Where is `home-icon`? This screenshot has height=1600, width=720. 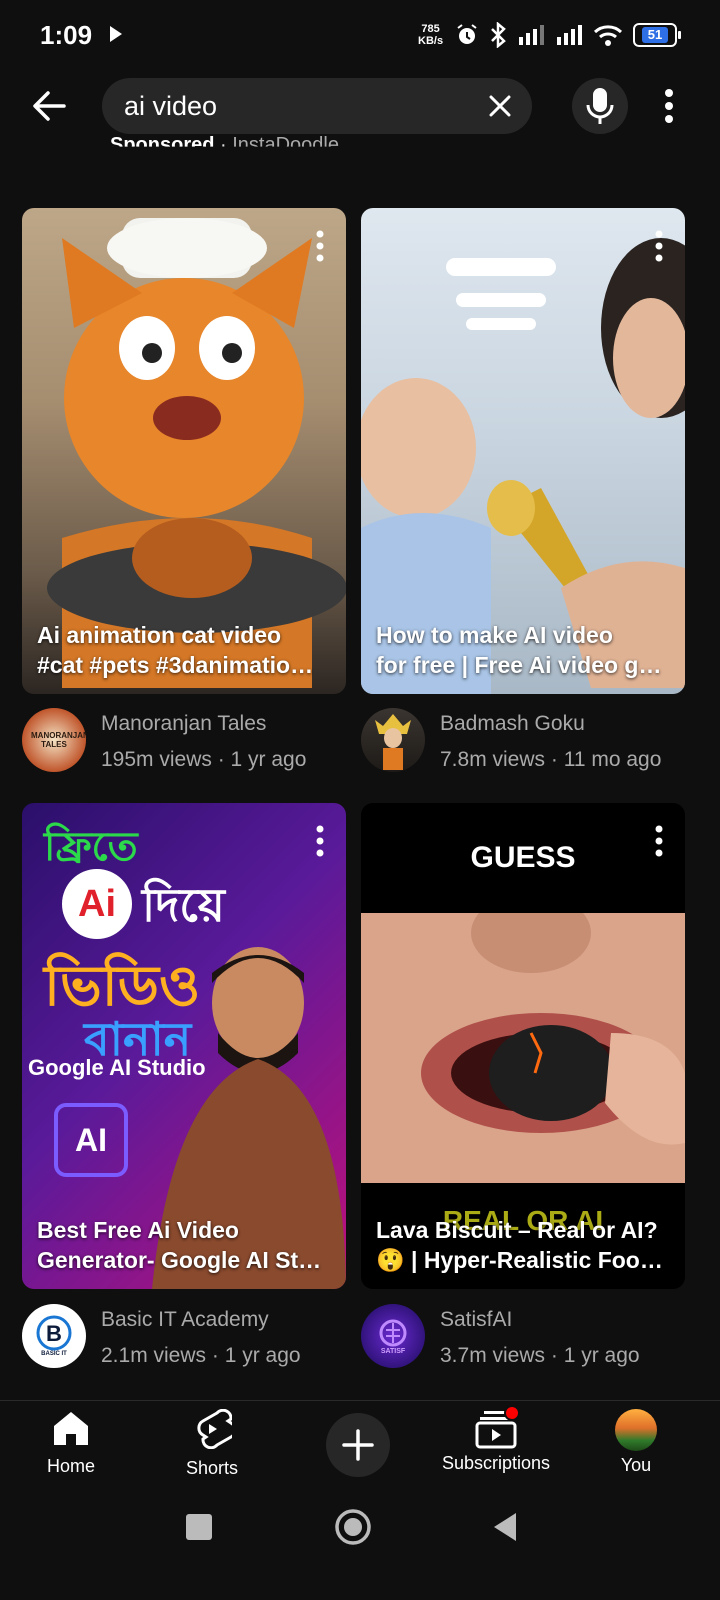
home-icon is located at coordinates (71, 1428).